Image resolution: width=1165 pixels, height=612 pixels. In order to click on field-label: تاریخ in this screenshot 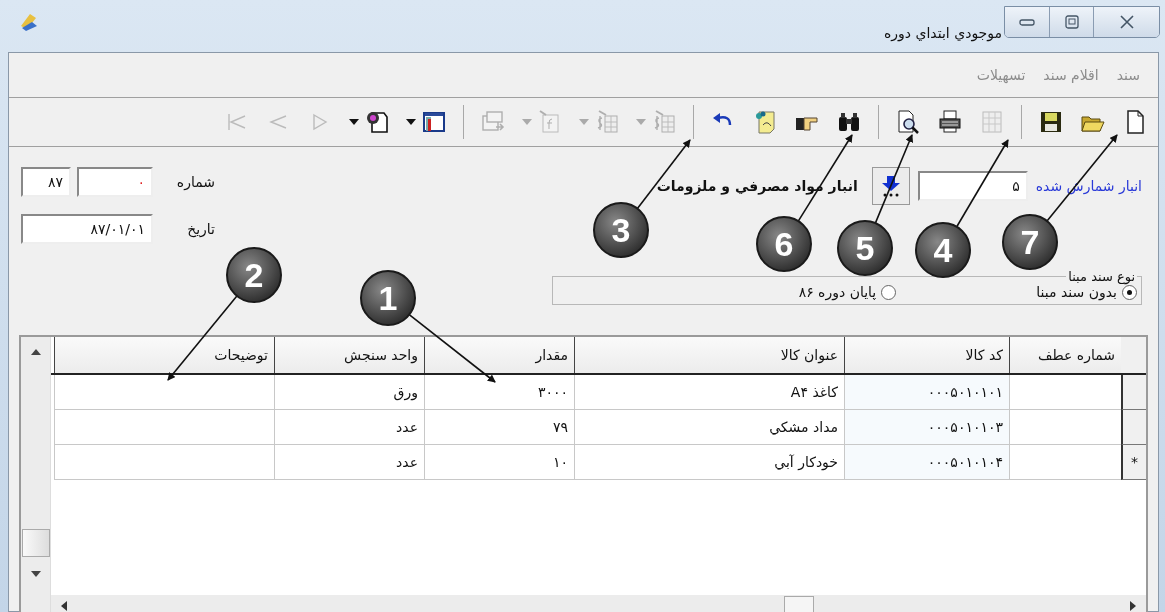, I will do `click(200, 229)`.